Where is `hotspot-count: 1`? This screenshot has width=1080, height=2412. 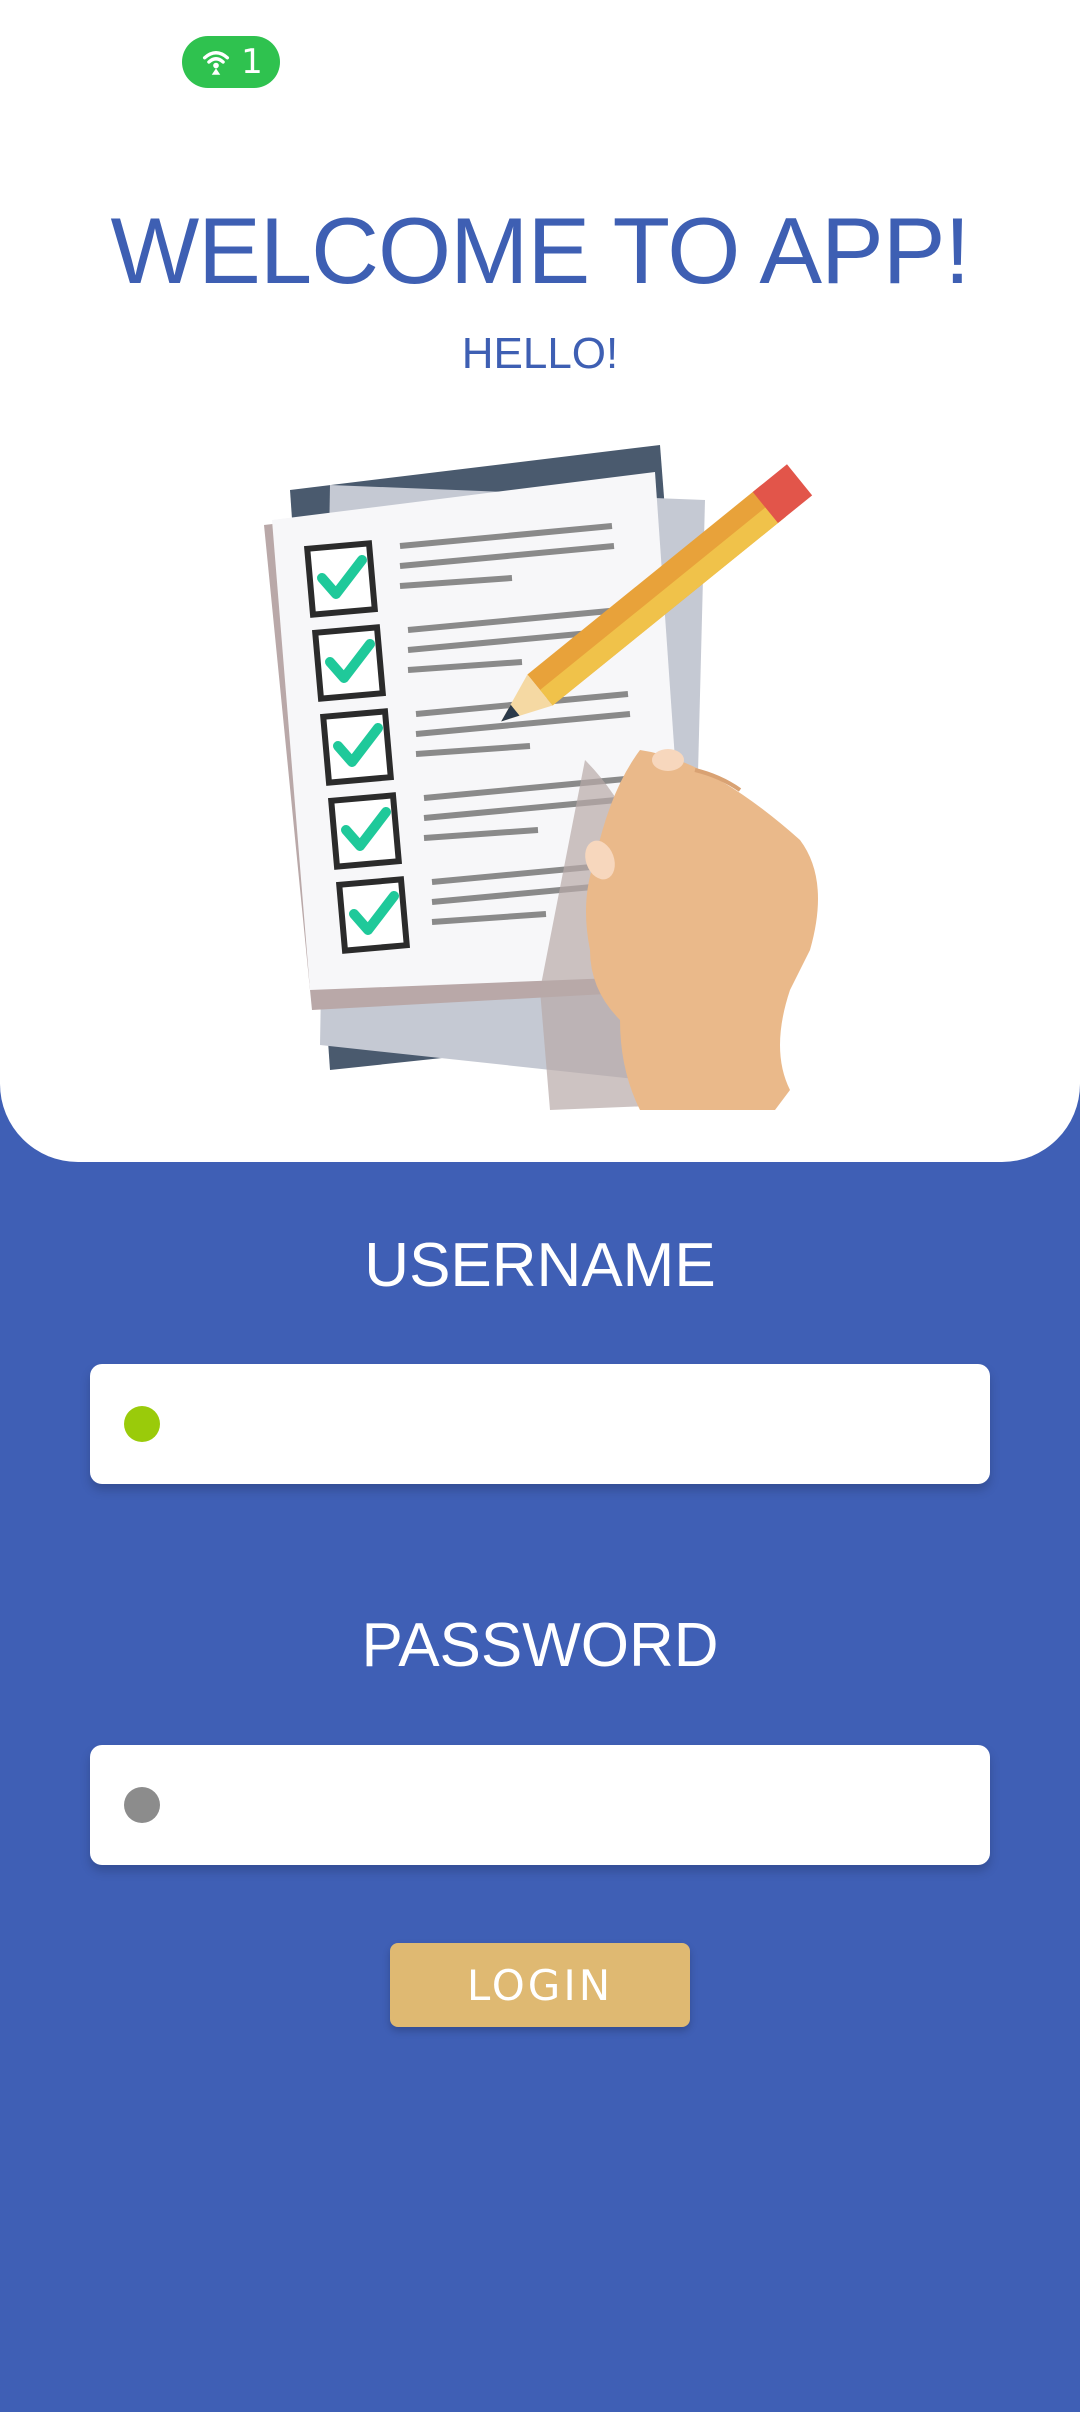 hotspot-count: 1 is located at coordinates (252, 62).